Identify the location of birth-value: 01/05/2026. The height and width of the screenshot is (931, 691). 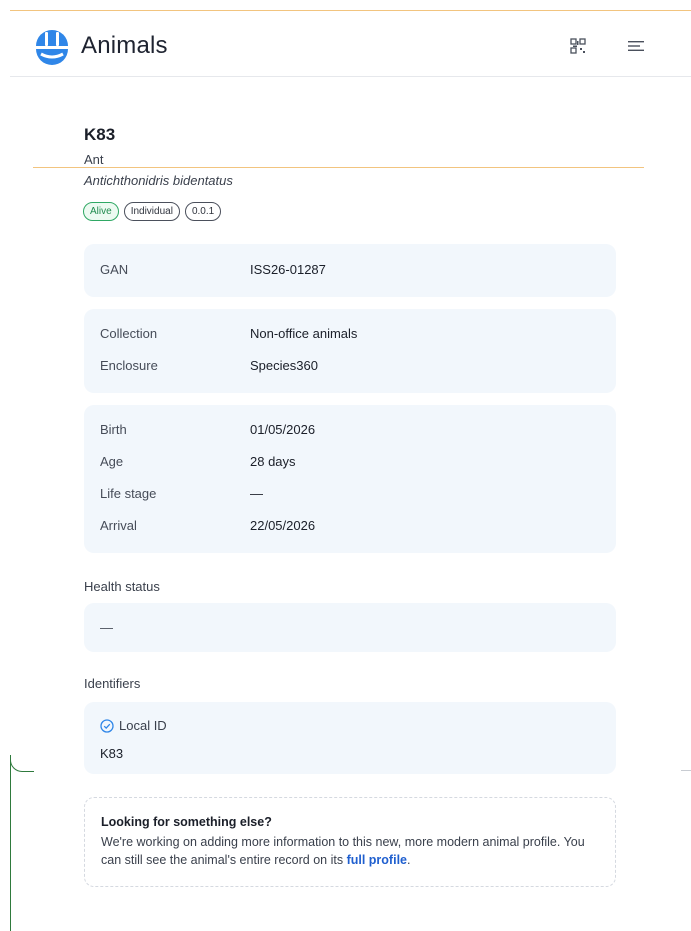
(283, 429).